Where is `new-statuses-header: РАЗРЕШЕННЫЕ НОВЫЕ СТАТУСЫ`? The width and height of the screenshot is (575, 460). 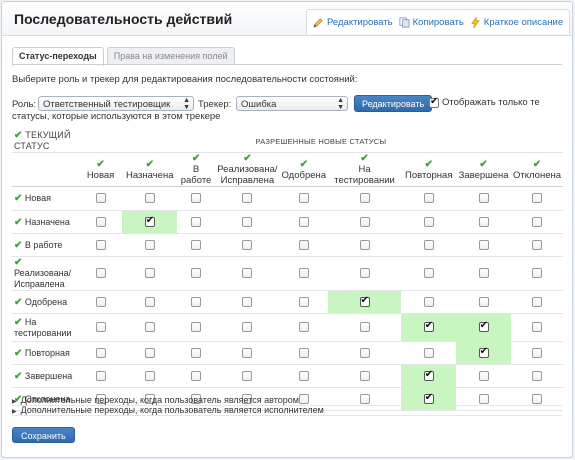 new-statuses-header: РАЗРЕШЕННЫЕ НОВЫЕ СТАТУСЫ is located at coordinates (320, 141).